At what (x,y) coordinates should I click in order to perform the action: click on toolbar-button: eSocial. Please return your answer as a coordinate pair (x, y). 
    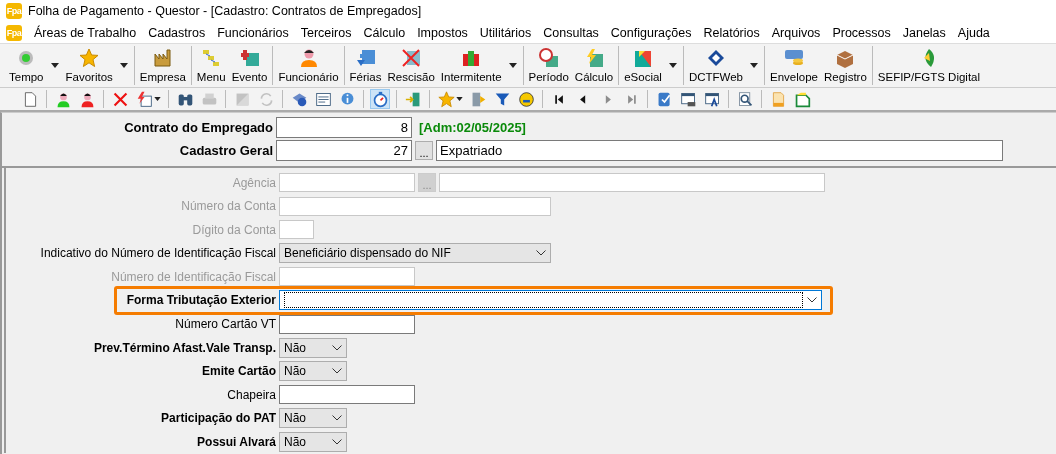
    Looking at the image, I should click on (643, 65).